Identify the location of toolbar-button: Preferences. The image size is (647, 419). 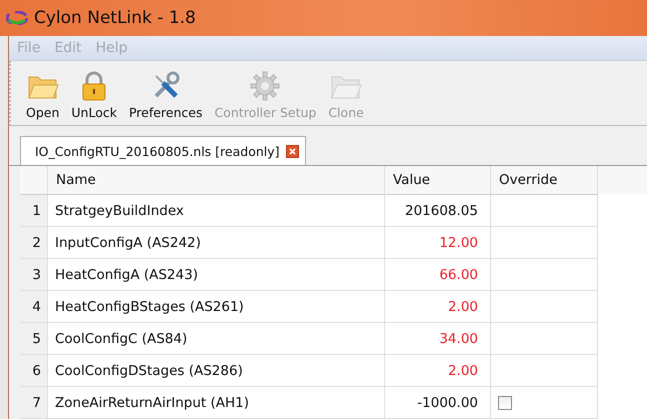
(166, 95).